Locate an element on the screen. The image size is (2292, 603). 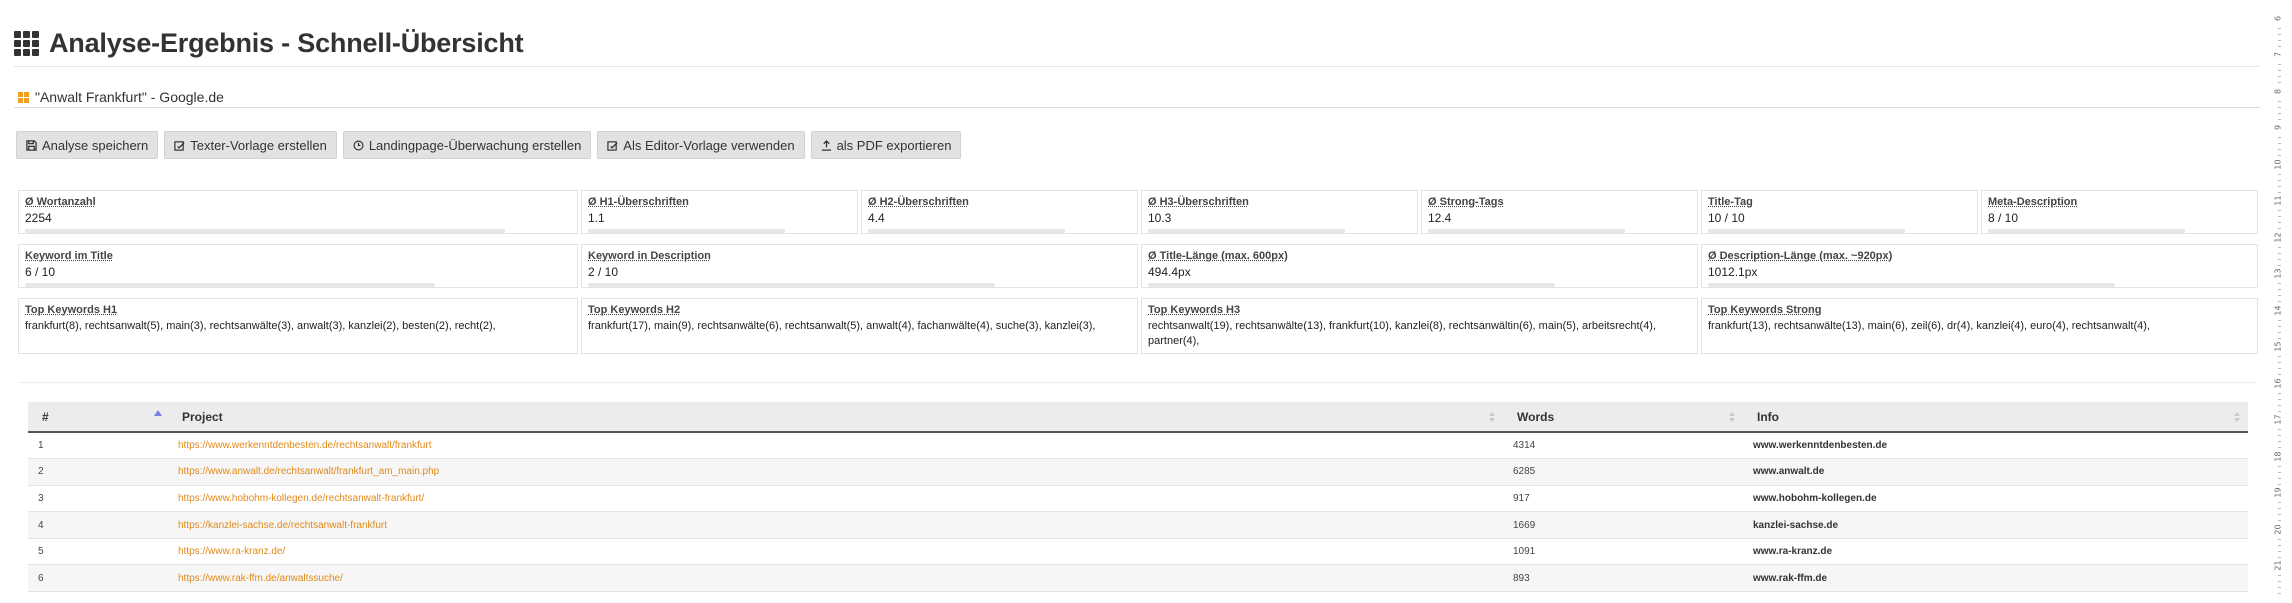
table-header-row: # Project Words Info is located at coordinates (1138, 417).